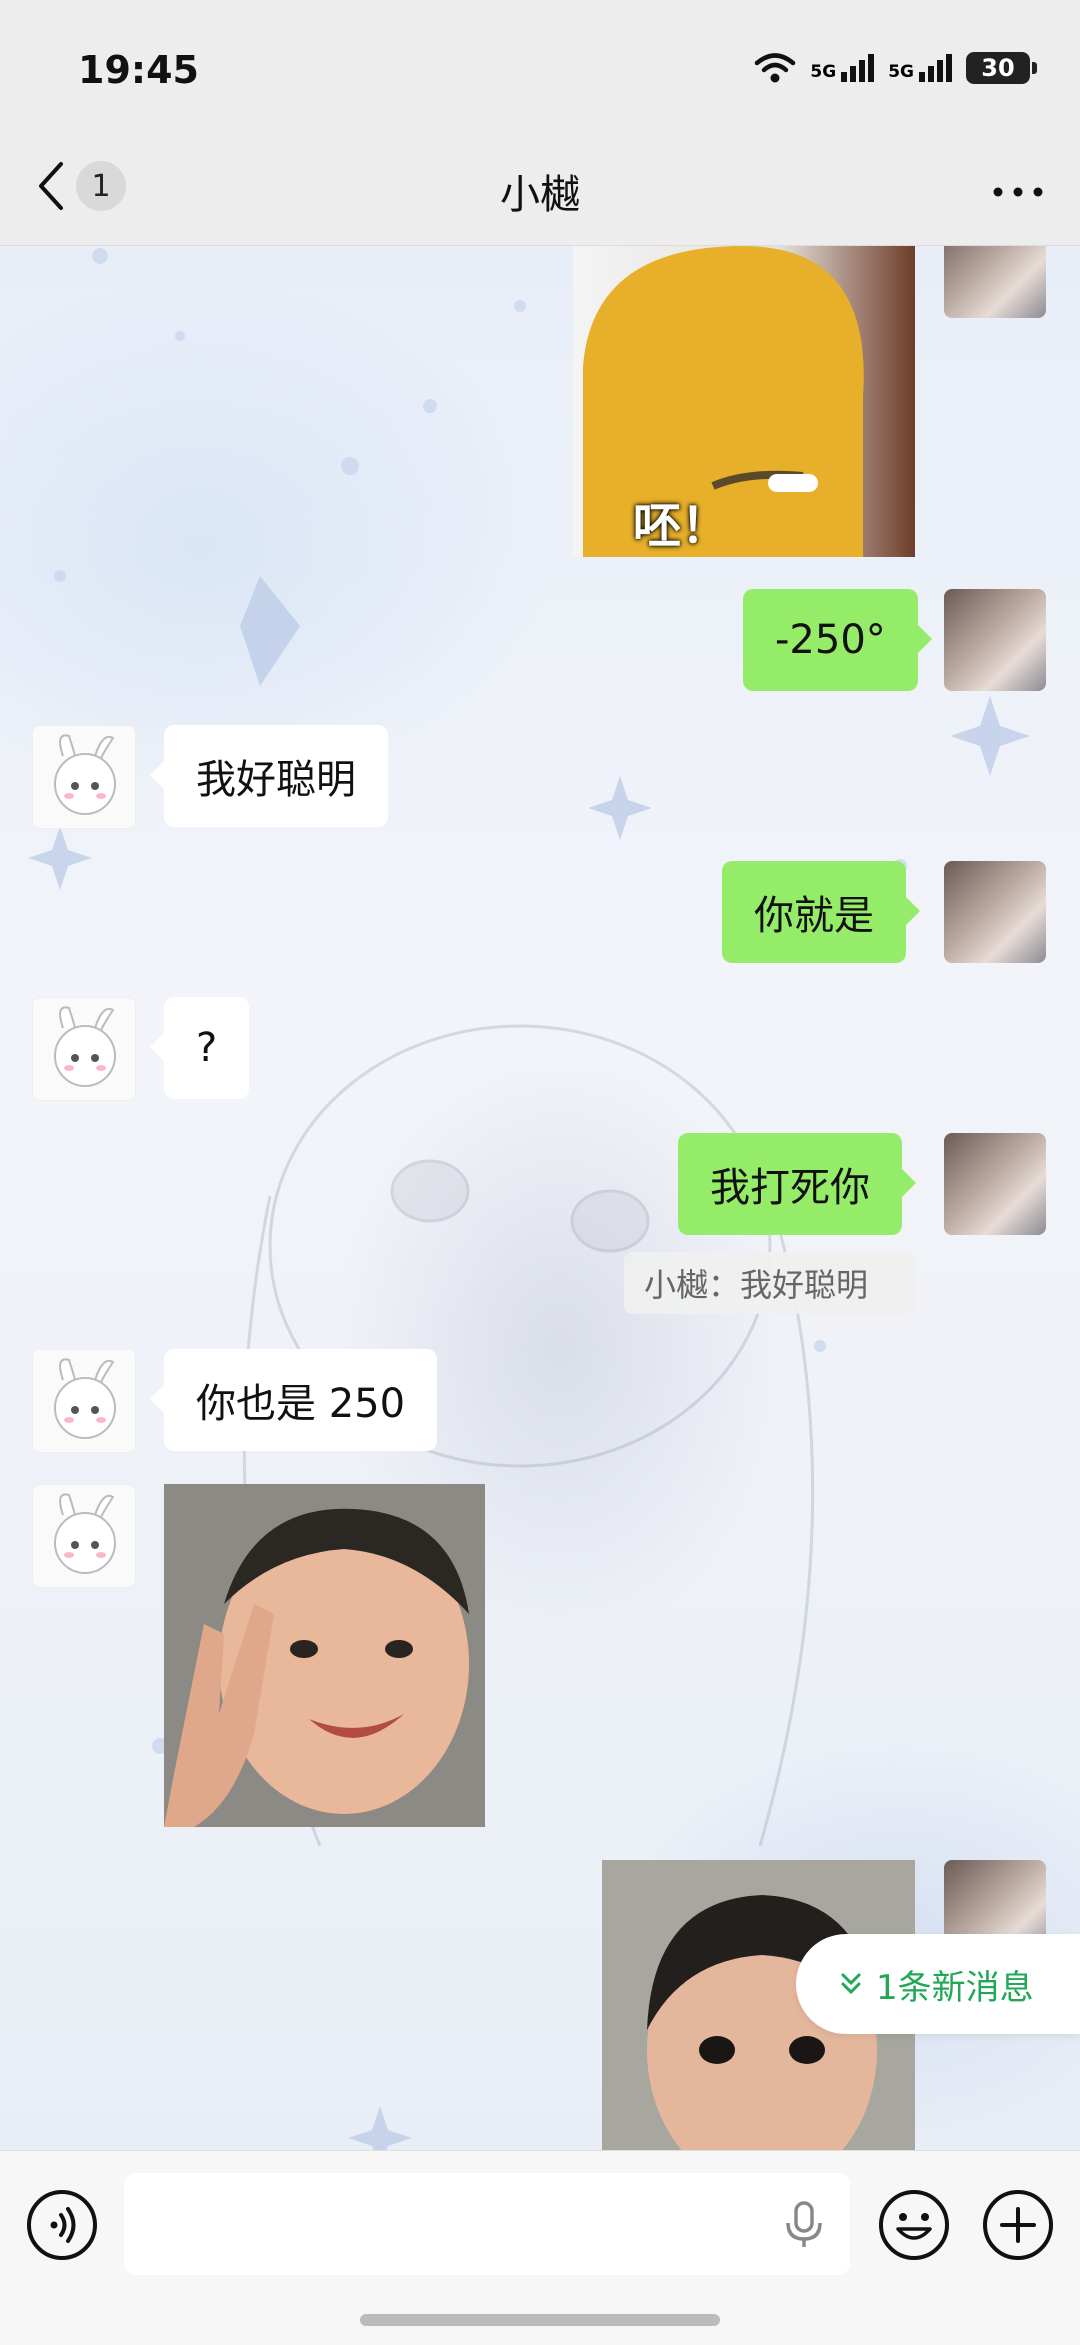 The image size is (1080, 2345). I want to click on more-actions-button, so click(1018, 2225).